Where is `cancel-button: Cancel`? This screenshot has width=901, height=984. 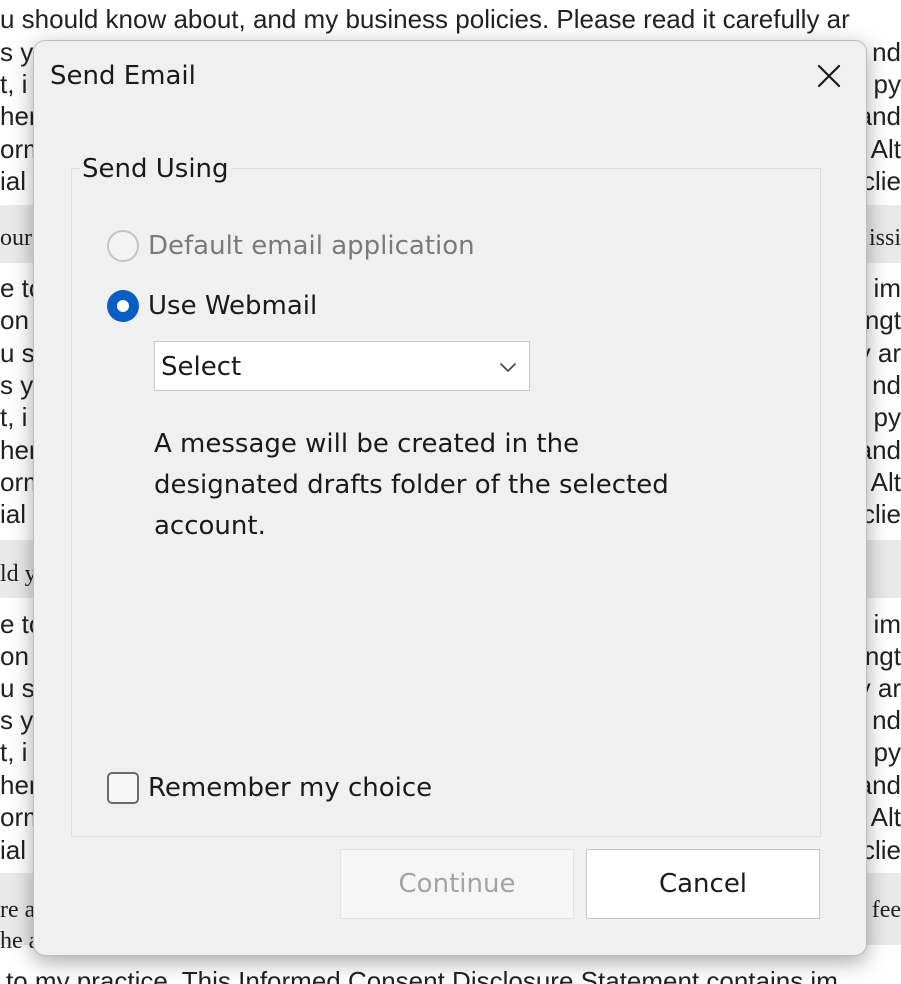
cancel-button: Cancel is located at coordinates (703, 884).